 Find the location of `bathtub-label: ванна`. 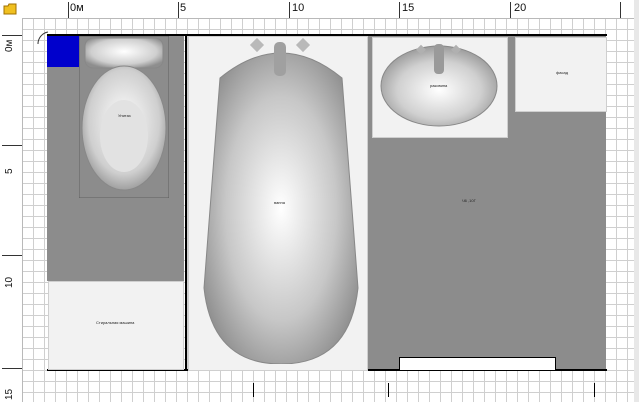

bathtub-label: ванна is located at coordinates (279, 202).